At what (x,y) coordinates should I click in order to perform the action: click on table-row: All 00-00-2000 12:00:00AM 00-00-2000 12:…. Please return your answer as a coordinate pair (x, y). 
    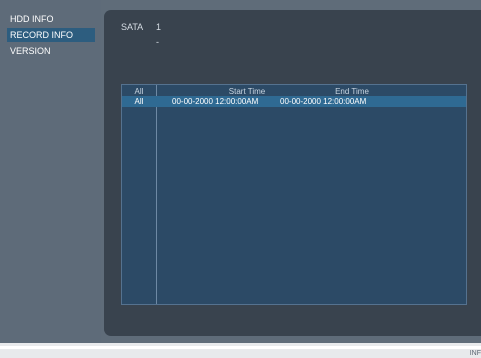
    Looking at the image, I should click on (294, 101).